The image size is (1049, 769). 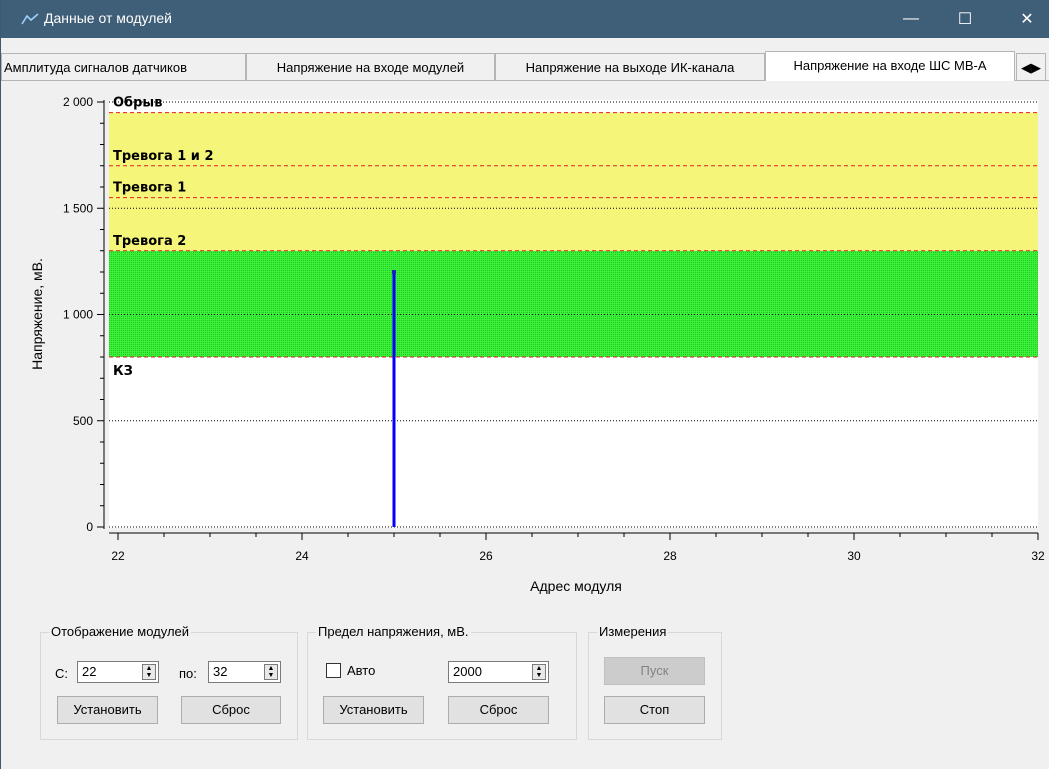 I want to click on data-bars, so click(x=394, y=398).